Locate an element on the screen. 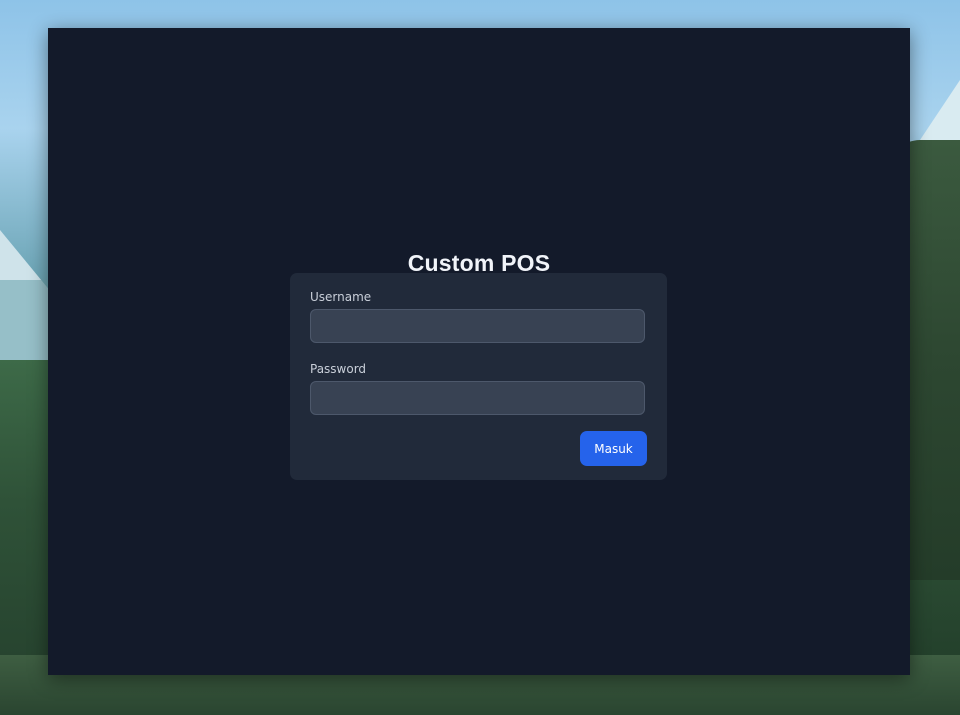  password-label: Password is located at coordinates (338, 369).